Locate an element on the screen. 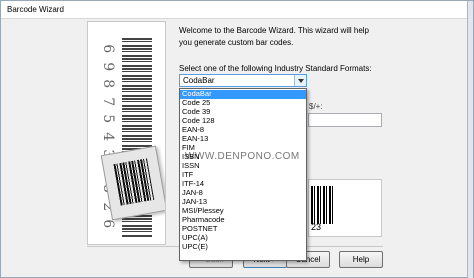  barcode-digit: 5 is located at coordinates (107, 119).